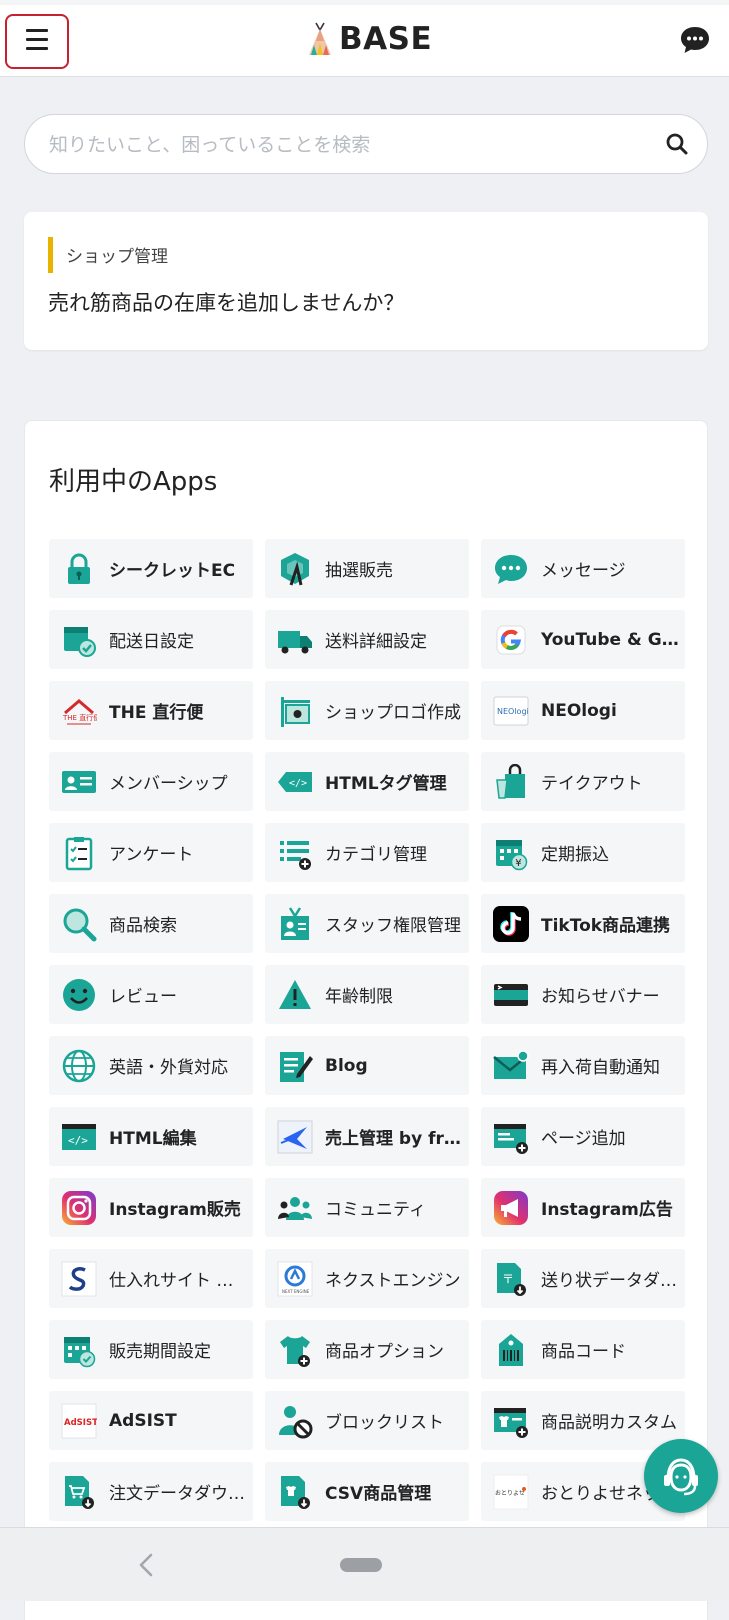 Image resolution: width=729 pixels, height=1620 pixels. What do you see at coordinates (367, 852) in the screenshot?
I see `app-tile: カテゴリ管理` at bounding box center [367, 852].